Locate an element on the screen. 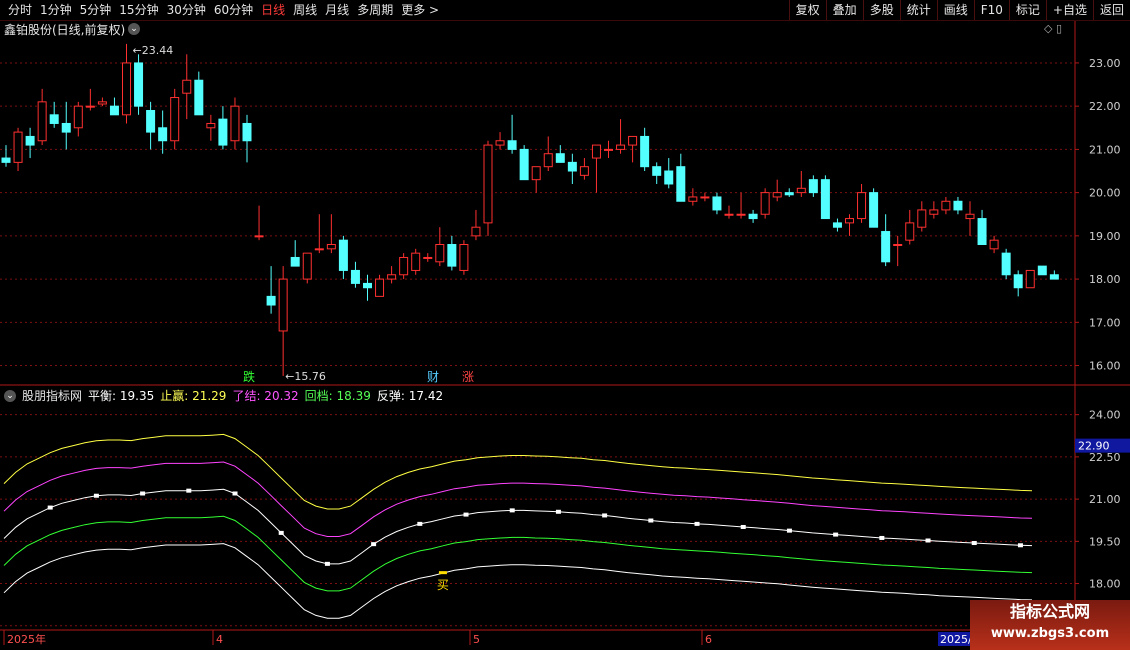 This screenshot has width=1130, height=650. buy-marker is located at coordinates (442, 573).